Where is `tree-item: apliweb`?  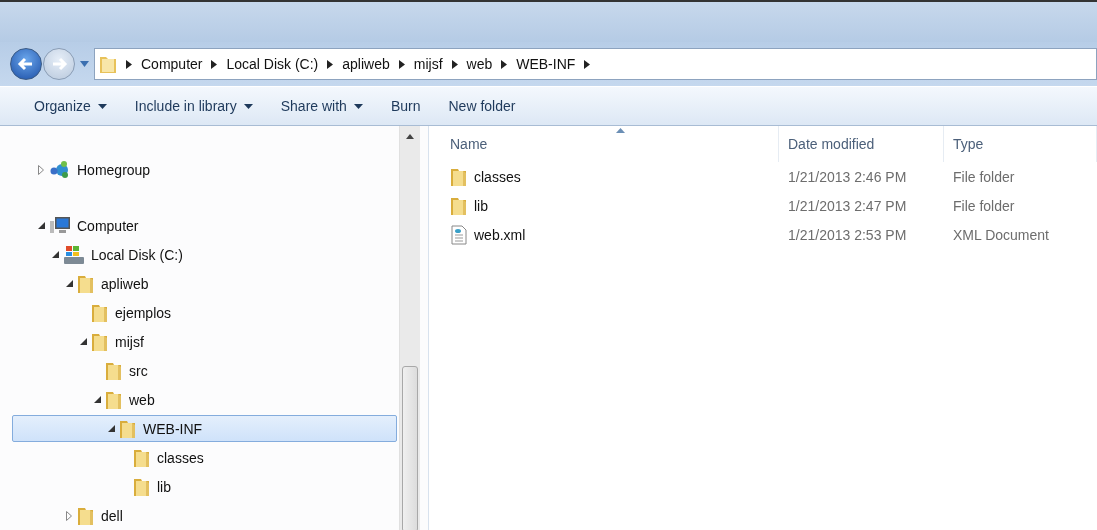
tree-item: apliweb is located at coordinates (204, 283).